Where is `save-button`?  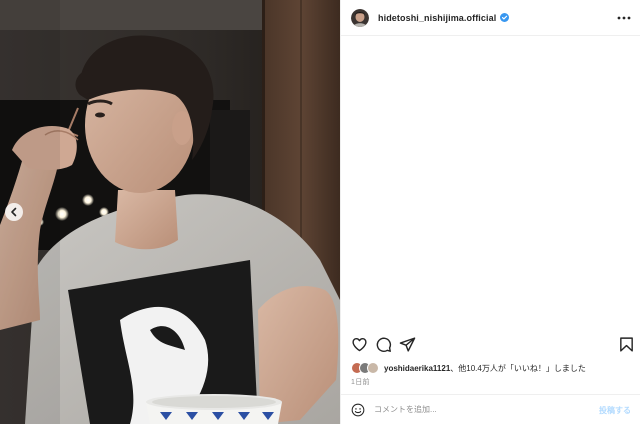
save-button is located at coordinates (626, 344).